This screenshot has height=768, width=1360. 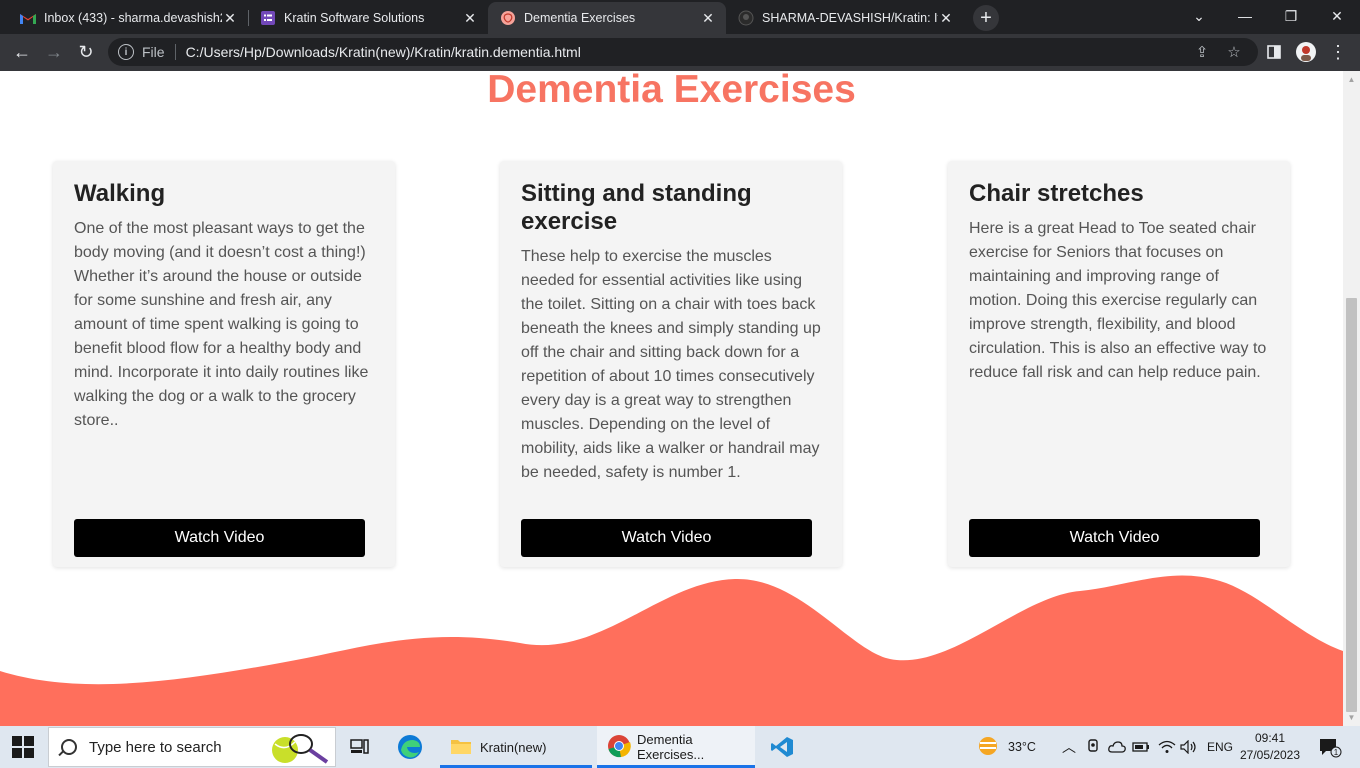 What do you see at coordinates (461, 747) in the screenshot?
I see `folder-icon` at bounding box center [461, 747].